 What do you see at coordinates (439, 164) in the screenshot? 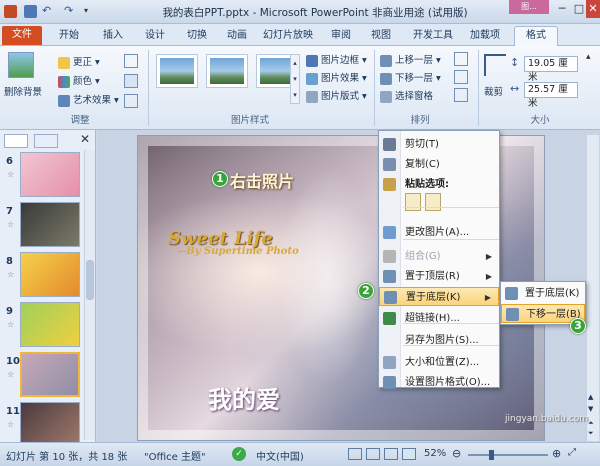
I see `menu-item-copy: 复制(C)` at bounding box center [439, 164].